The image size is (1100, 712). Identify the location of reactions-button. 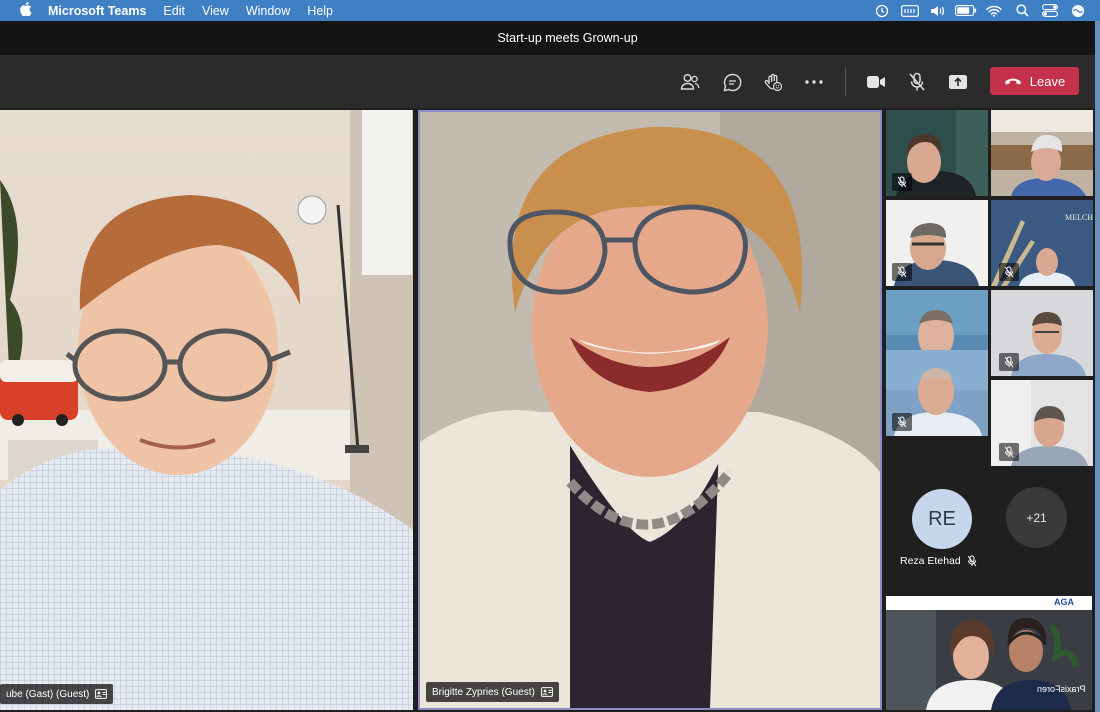
(773, 82).